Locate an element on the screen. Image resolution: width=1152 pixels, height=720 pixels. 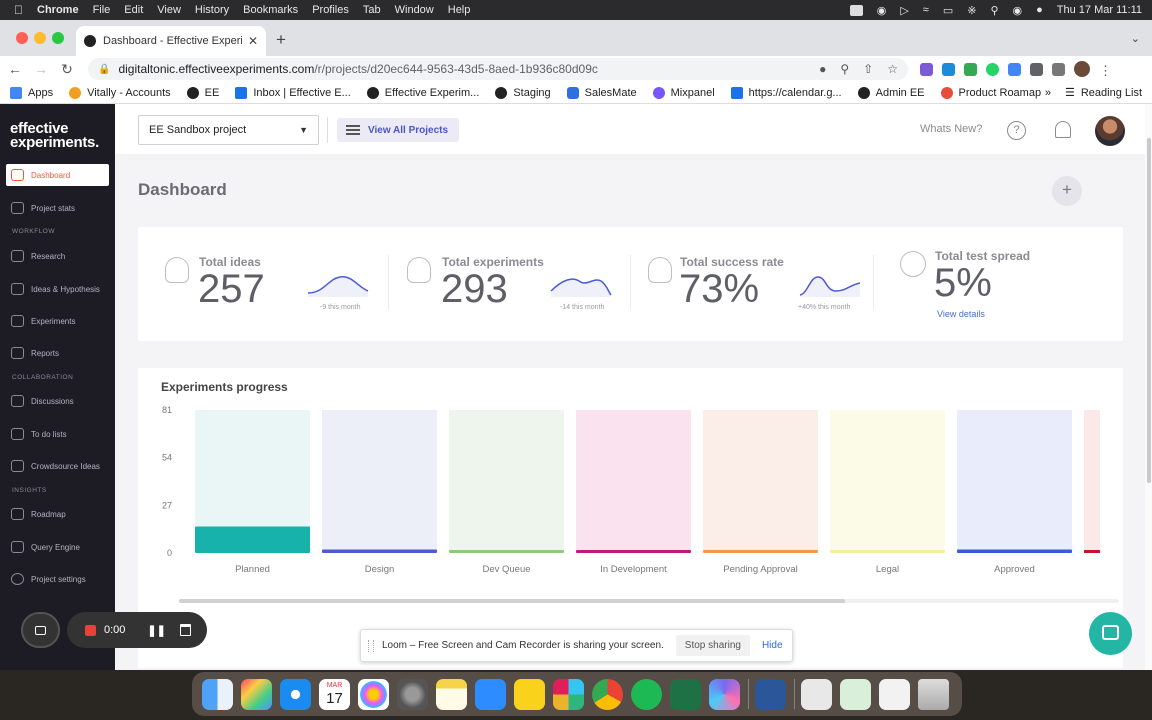
bookmark-salesmate: SalesMate is located at coordinates (601, 92).